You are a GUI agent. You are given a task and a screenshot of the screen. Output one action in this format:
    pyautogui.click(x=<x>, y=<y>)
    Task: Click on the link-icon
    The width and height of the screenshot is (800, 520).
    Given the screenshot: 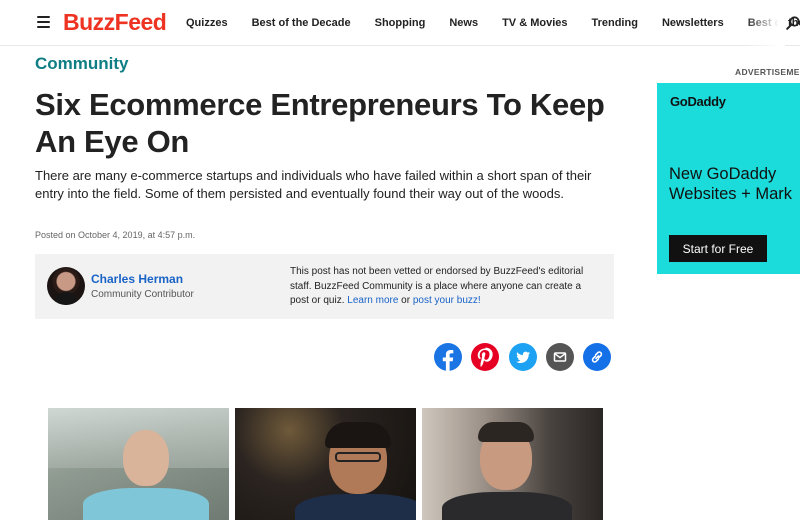 What is the action you would take?
    pyautogui.click(x=597, y=357)
    